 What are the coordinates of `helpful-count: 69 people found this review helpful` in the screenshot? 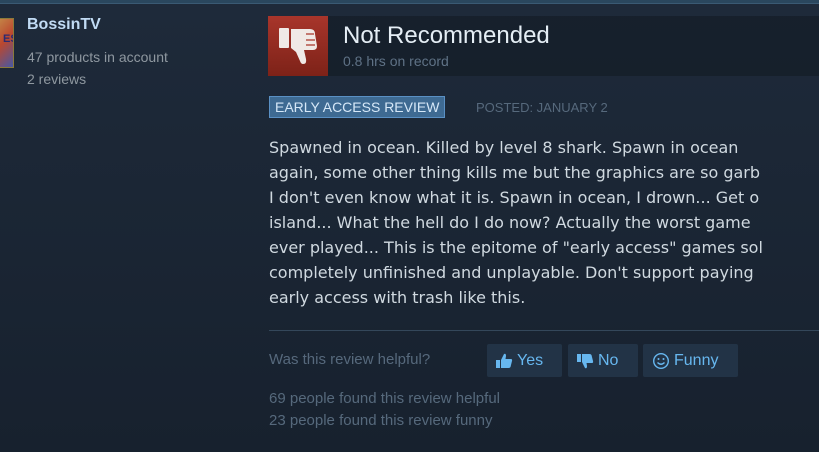 It's located at (384, 398).